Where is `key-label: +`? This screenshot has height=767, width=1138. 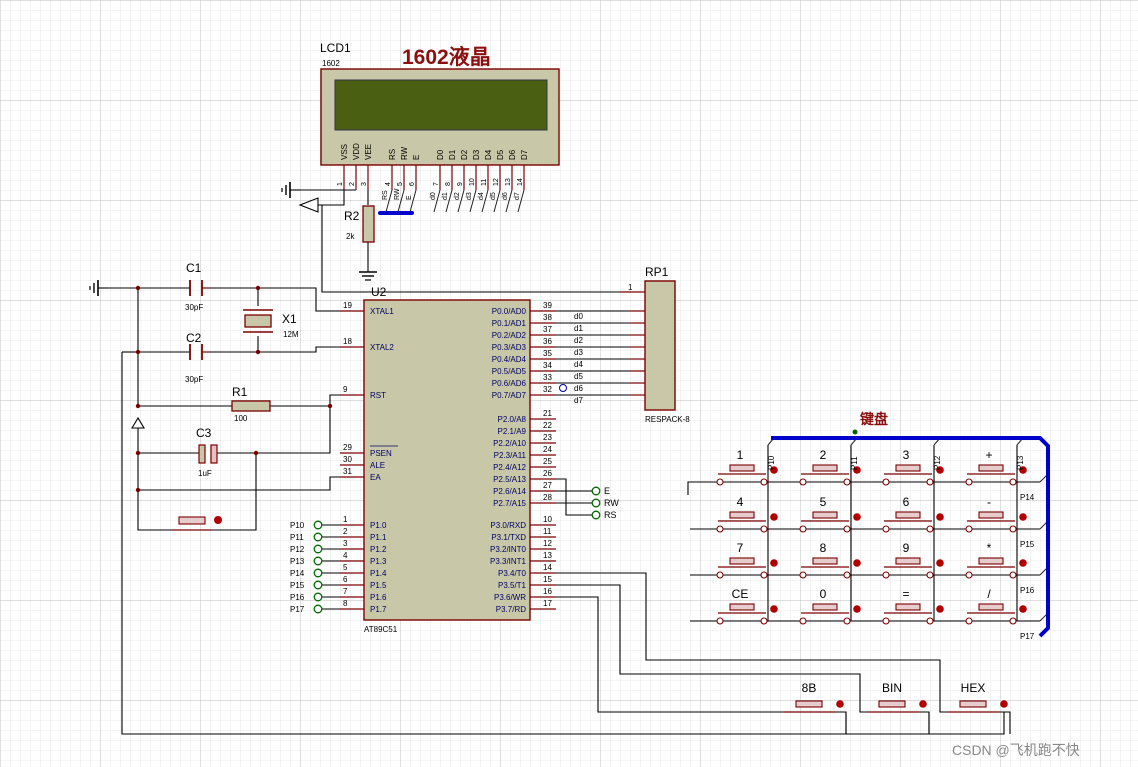 key-label: + is located at coordinates (988, 455).